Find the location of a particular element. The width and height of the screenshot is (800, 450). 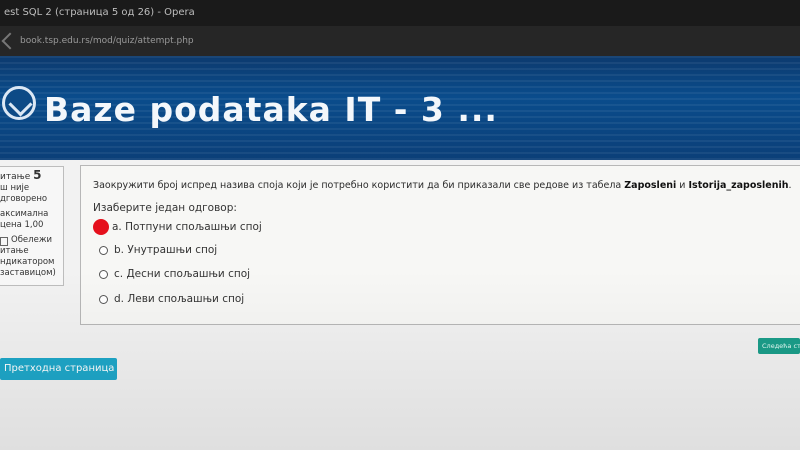

radio-b is located at coordinates (103, 250).